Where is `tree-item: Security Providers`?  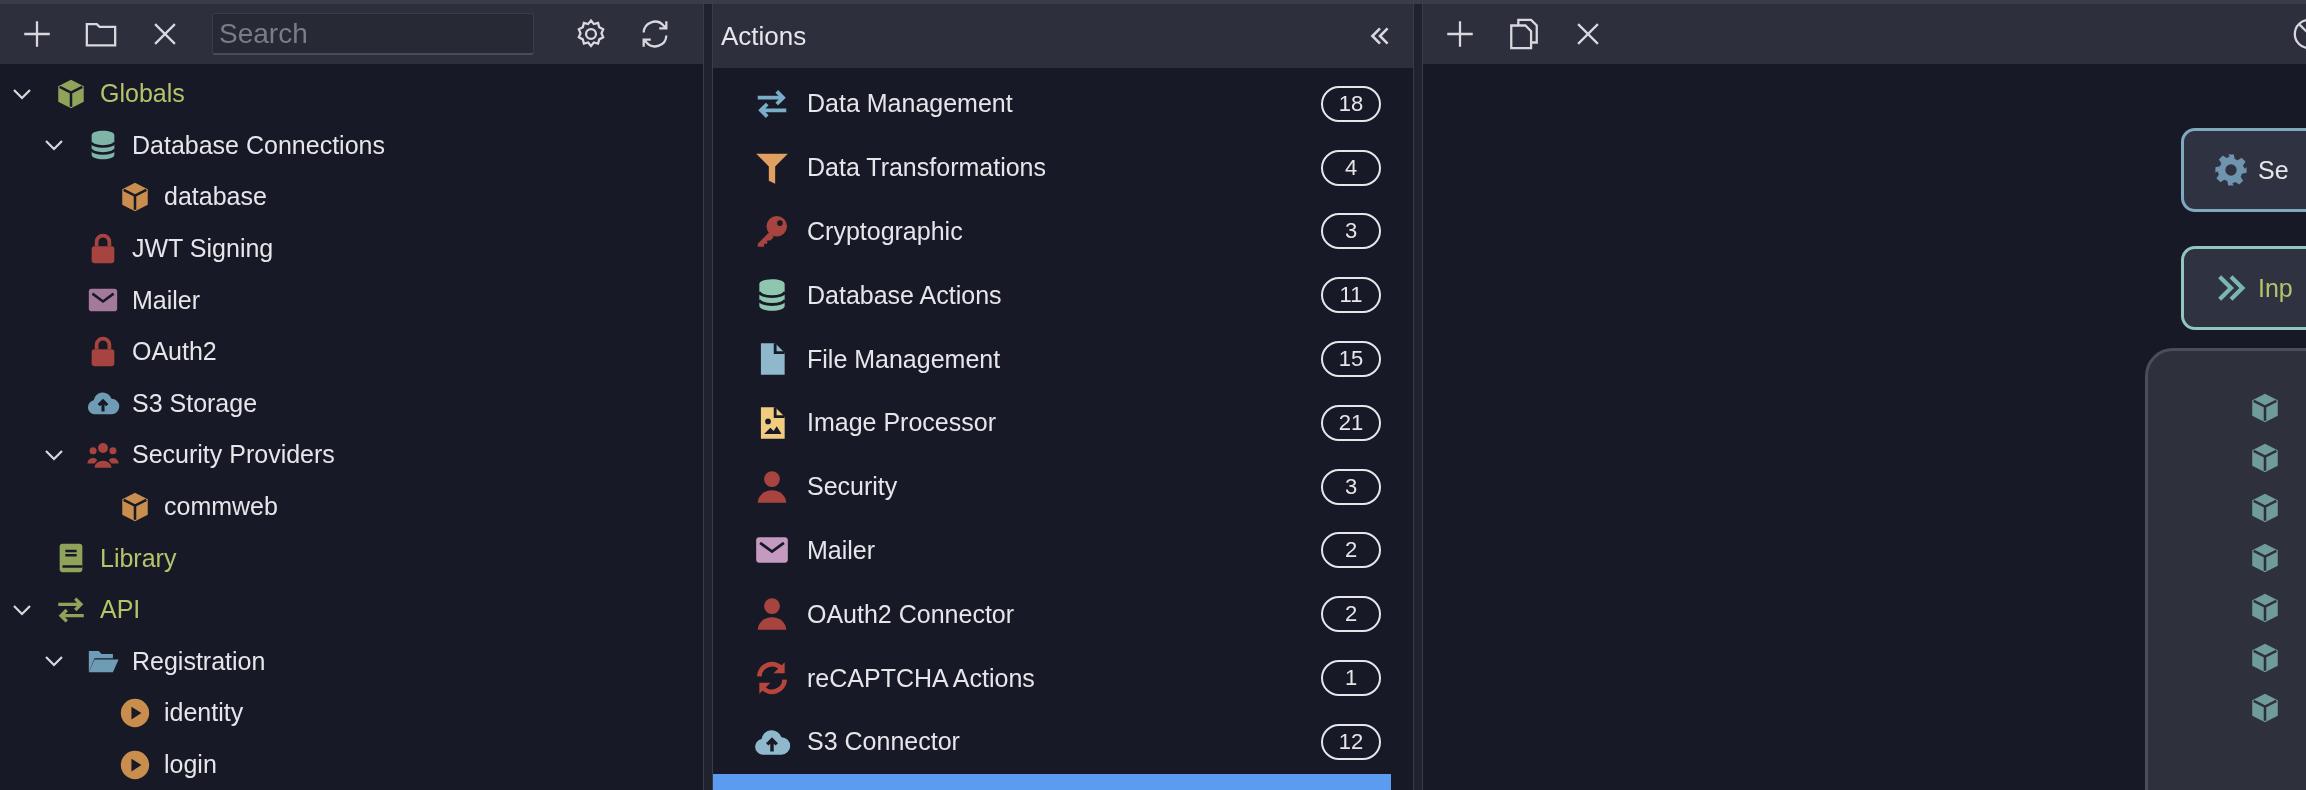 tree-item: Security Providers is located at coordinates (233, 455).